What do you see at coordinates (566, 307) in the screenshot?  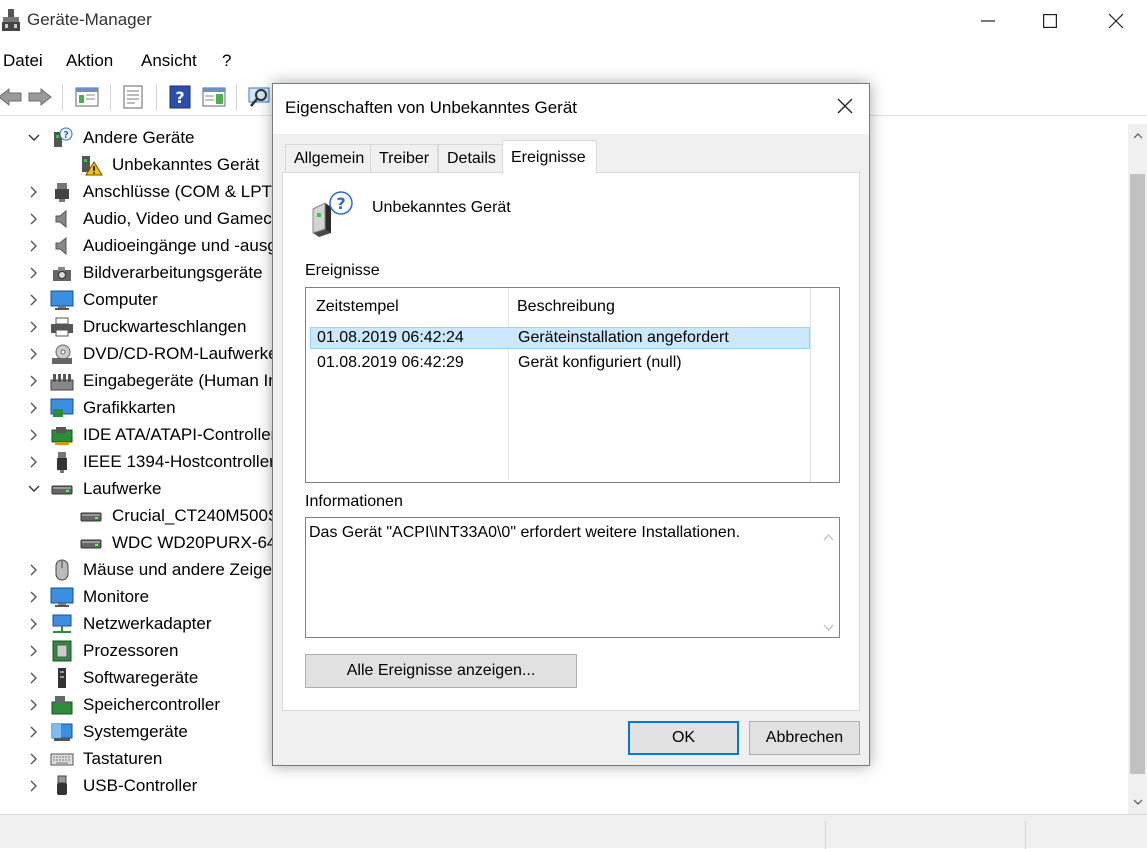 I see `column-header-beschreibung: Beschreibung` at bounding box center [566, 307].